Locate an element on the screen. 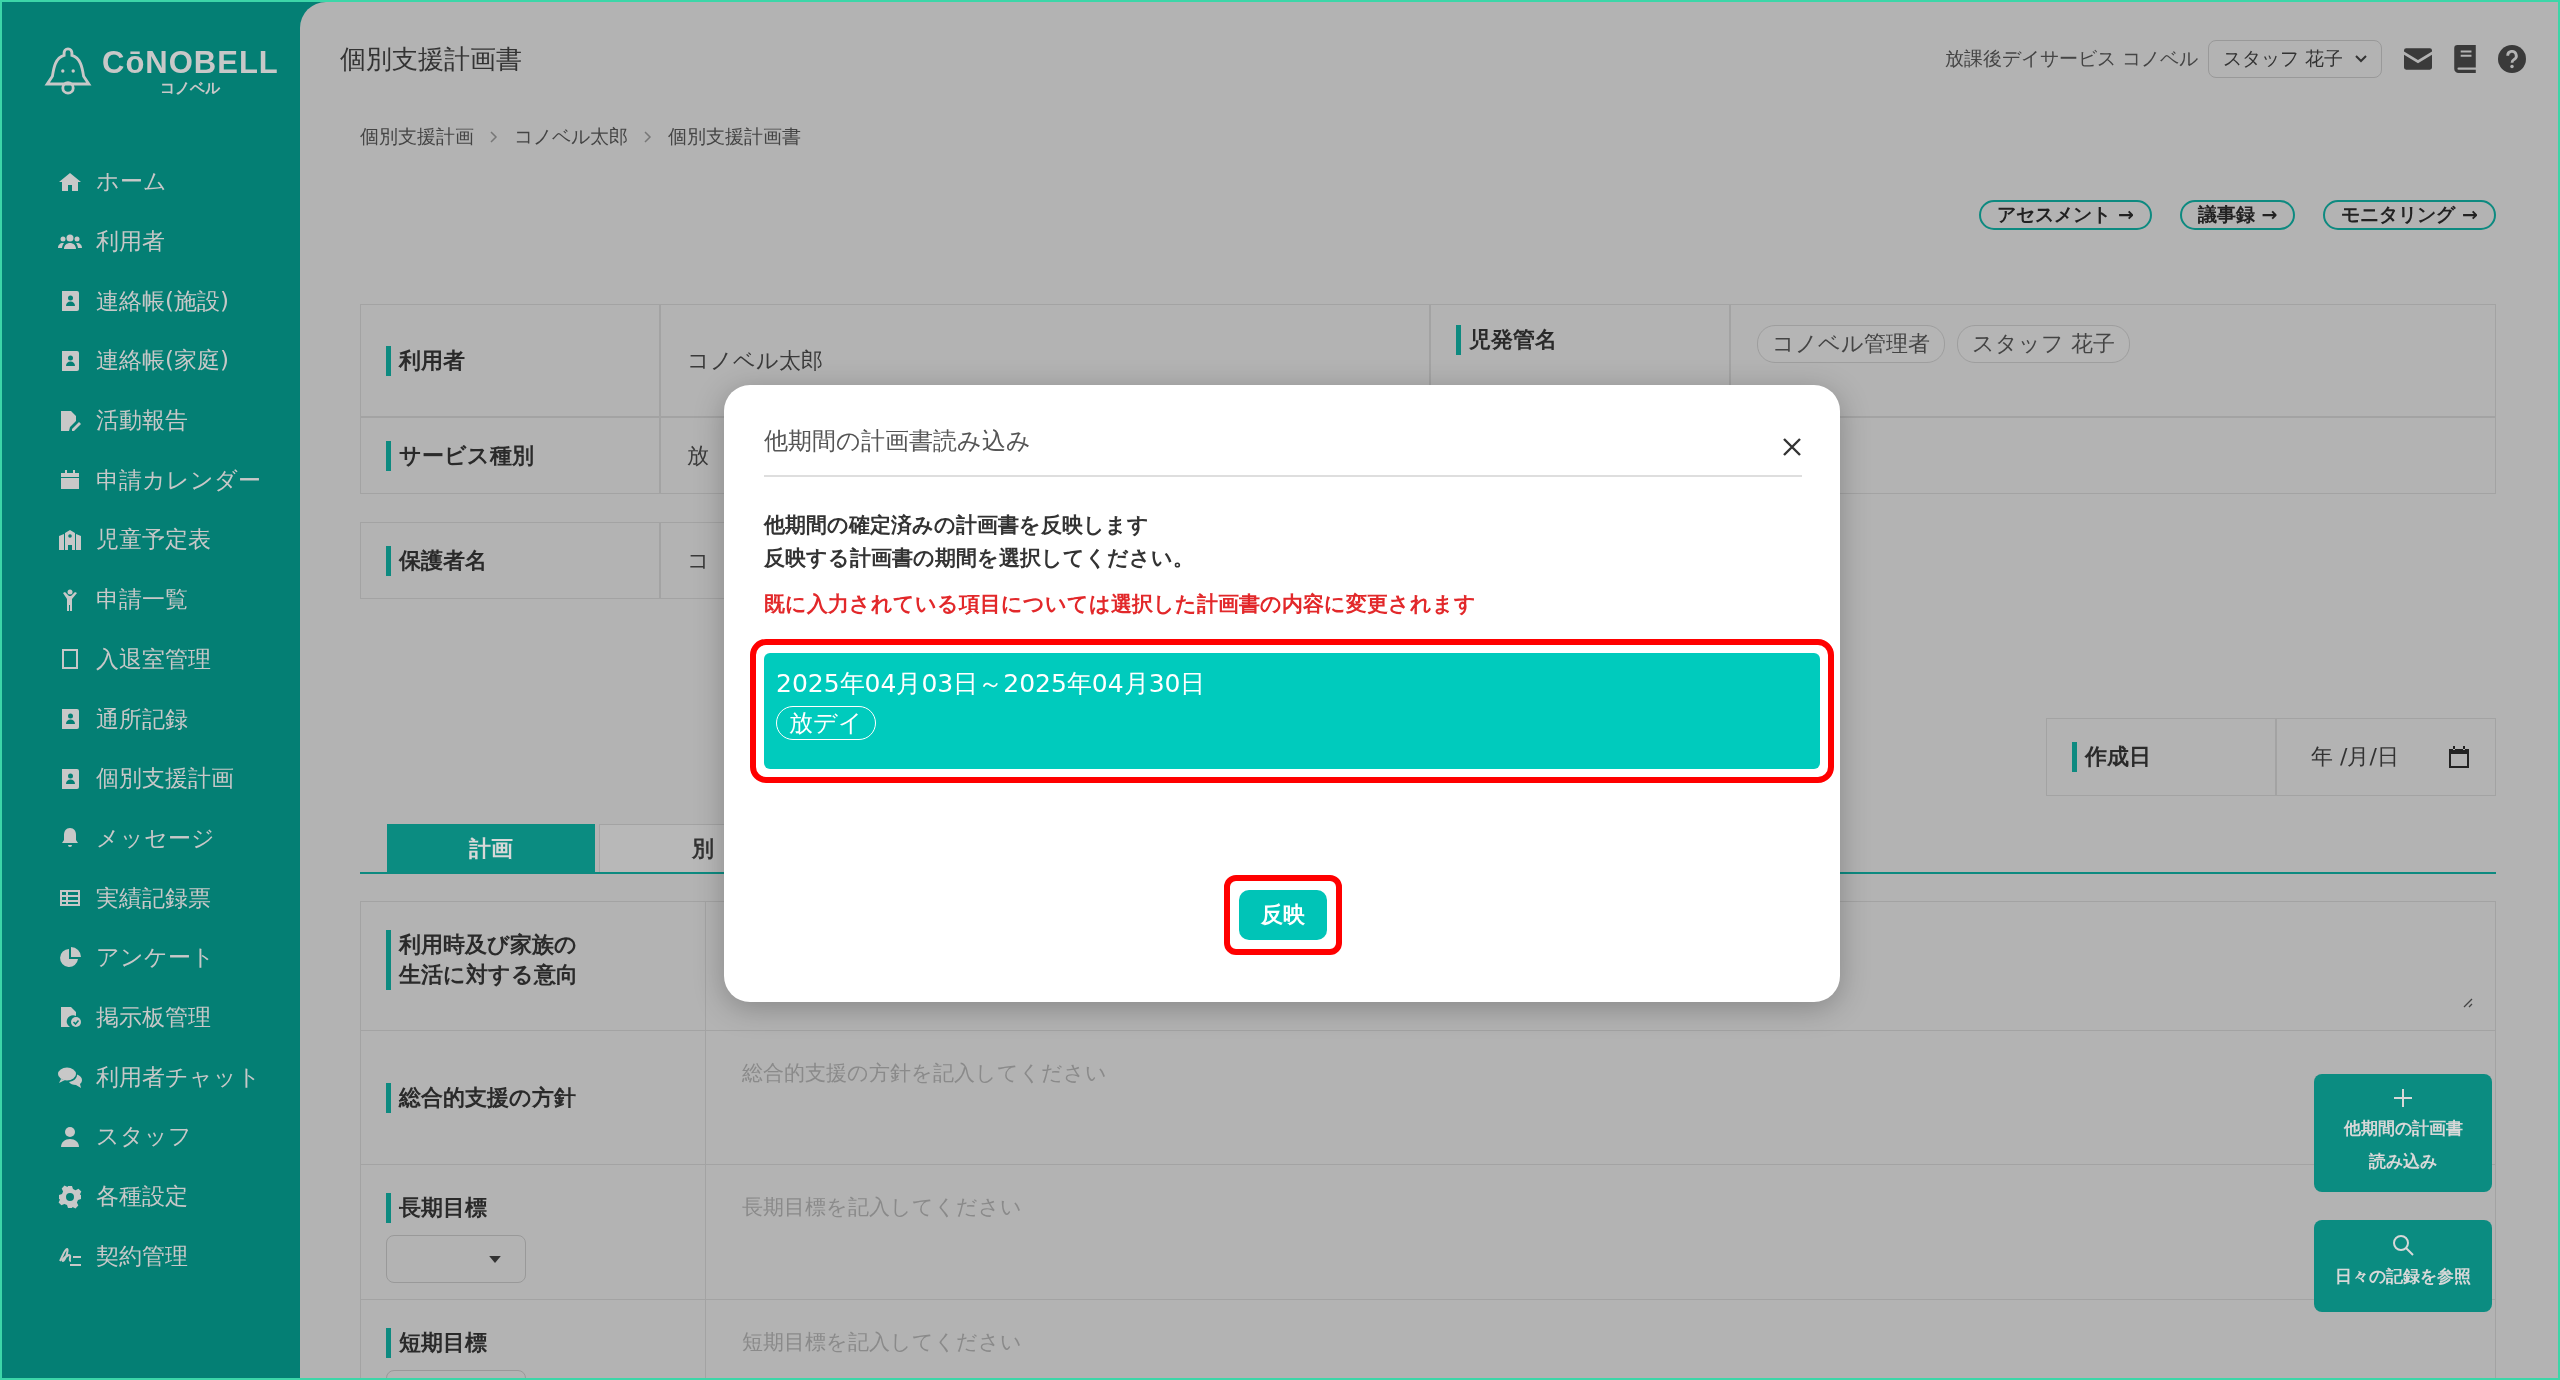  sidebar-item: 各種設定 is located at coordinates (151, 1196).